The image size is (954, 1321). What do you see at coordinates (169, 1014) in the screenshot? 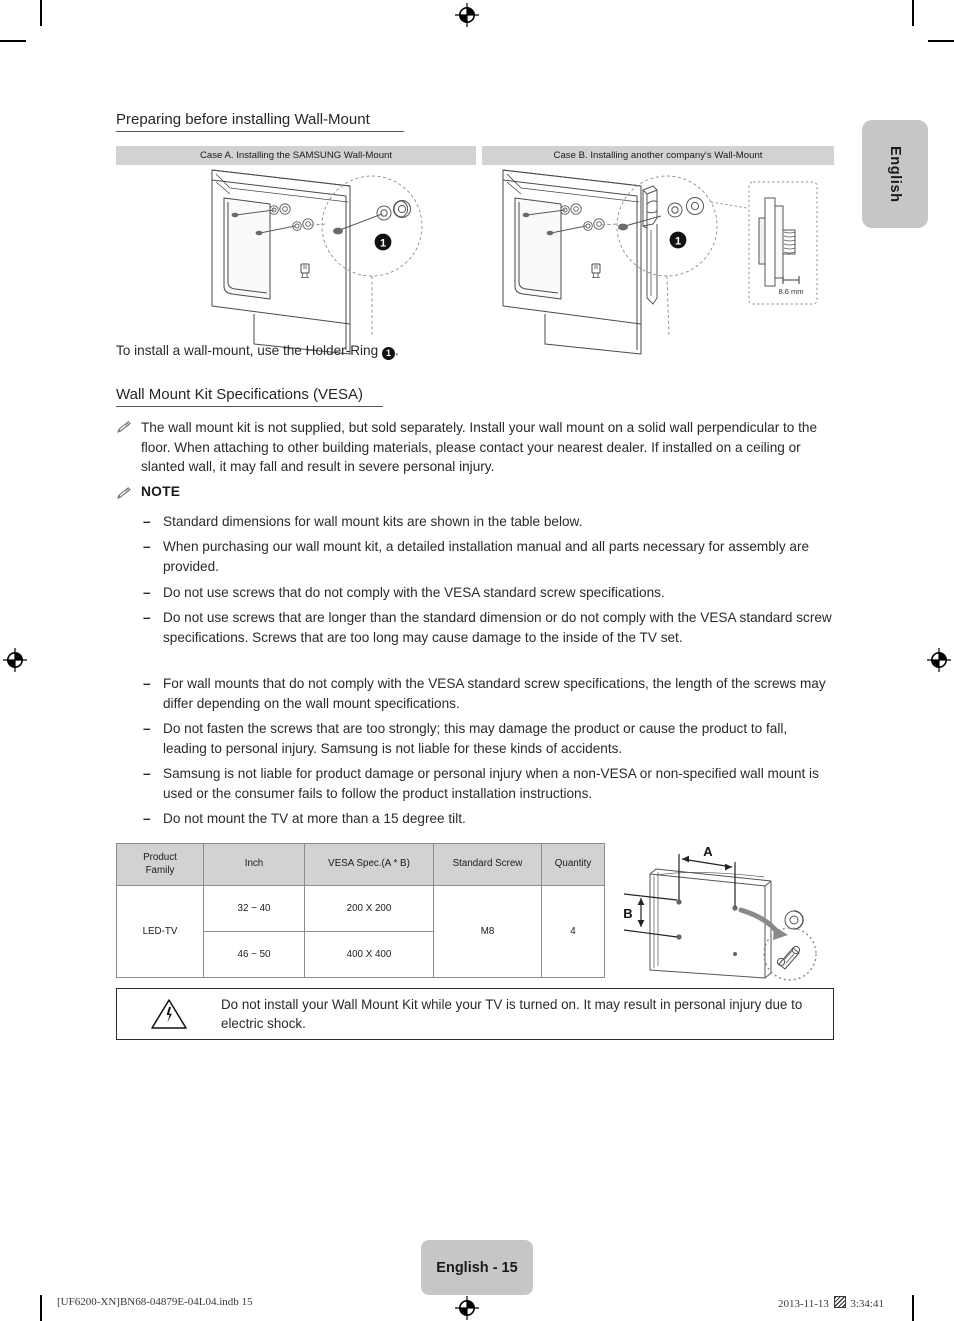
I see `warning-electric-shock-icon` at bounding box center [169, 1014].